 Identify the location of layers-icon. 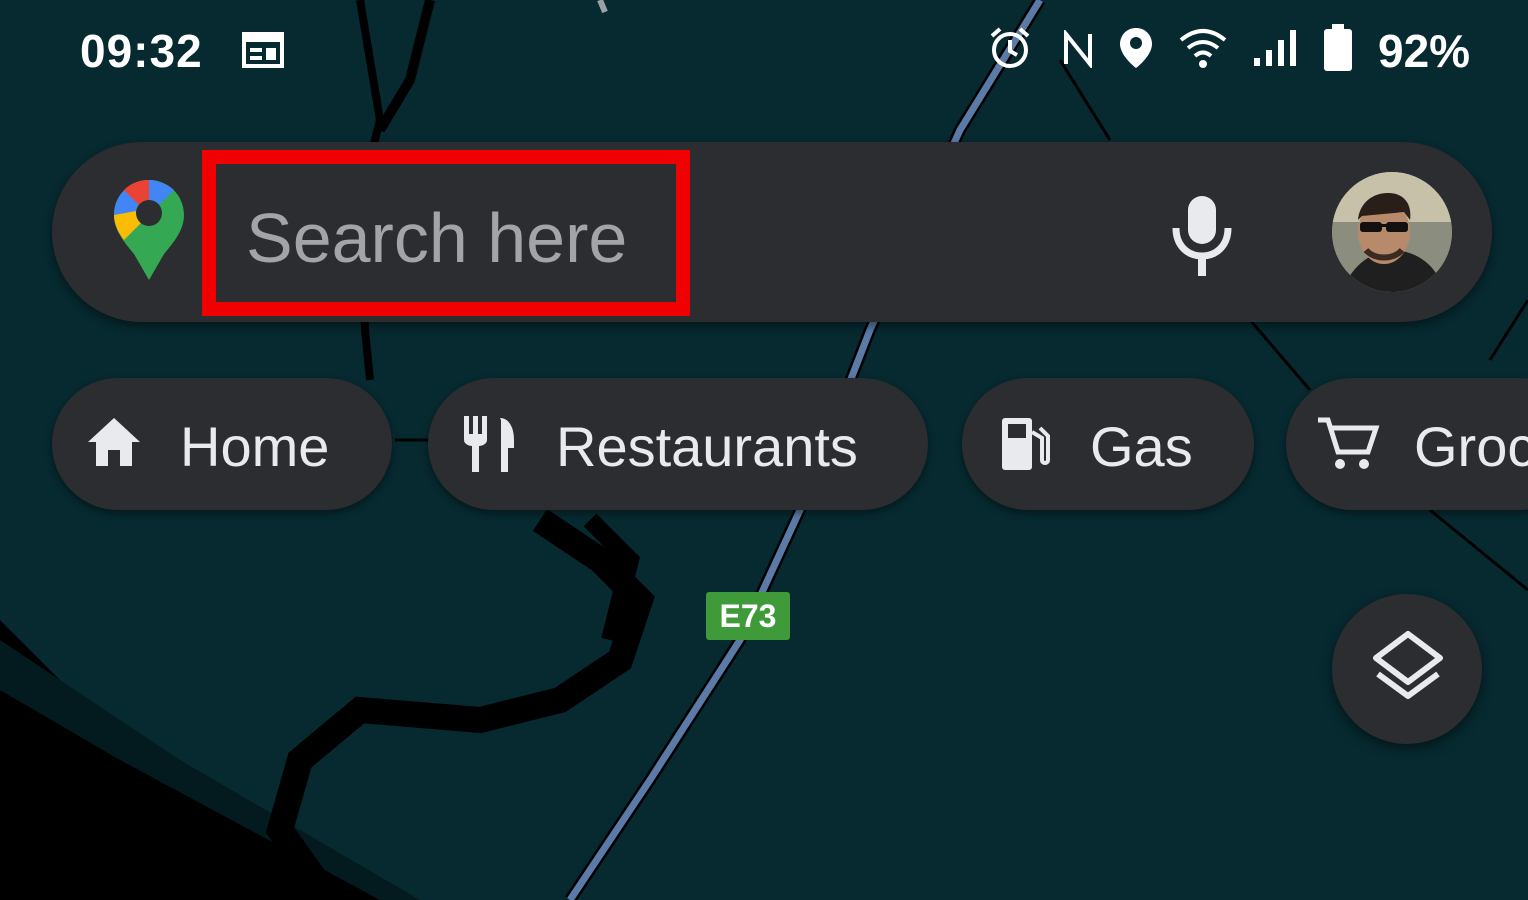
(1408, 670).